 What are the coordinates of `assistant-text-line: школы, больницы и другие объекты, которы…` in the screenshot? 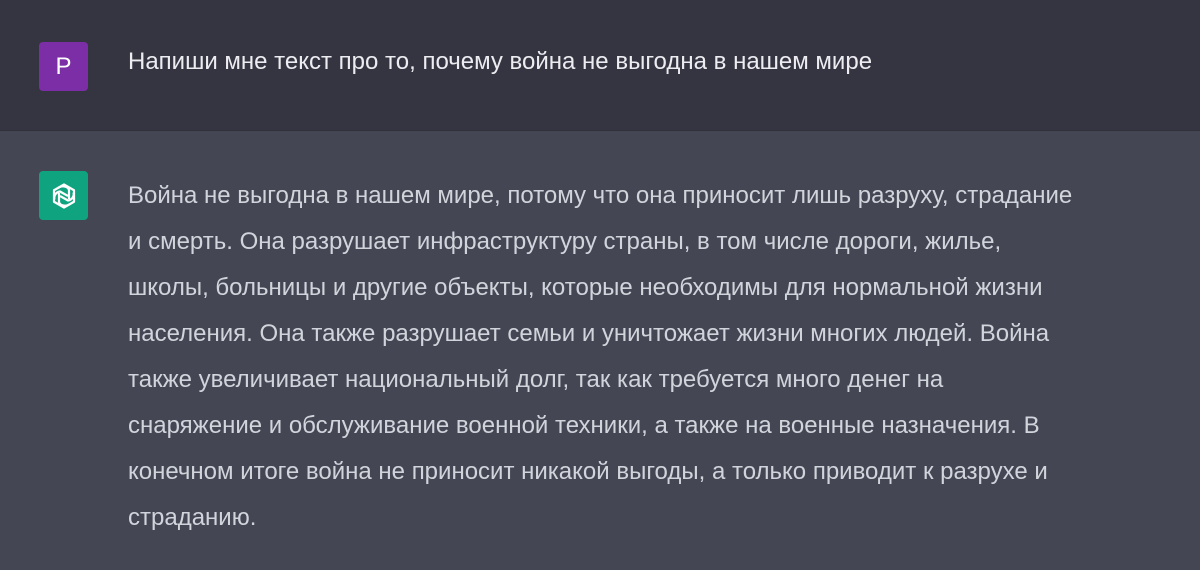 It's located at (585, 287).